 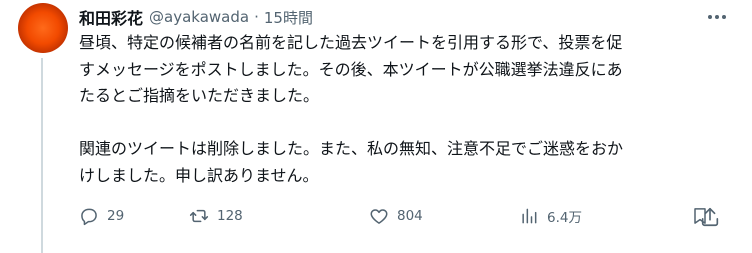 What do you see at coordinates (199, 17) in the screenshot?
I see `author-handle: @ayakawada` at bounding box center [199, 17].